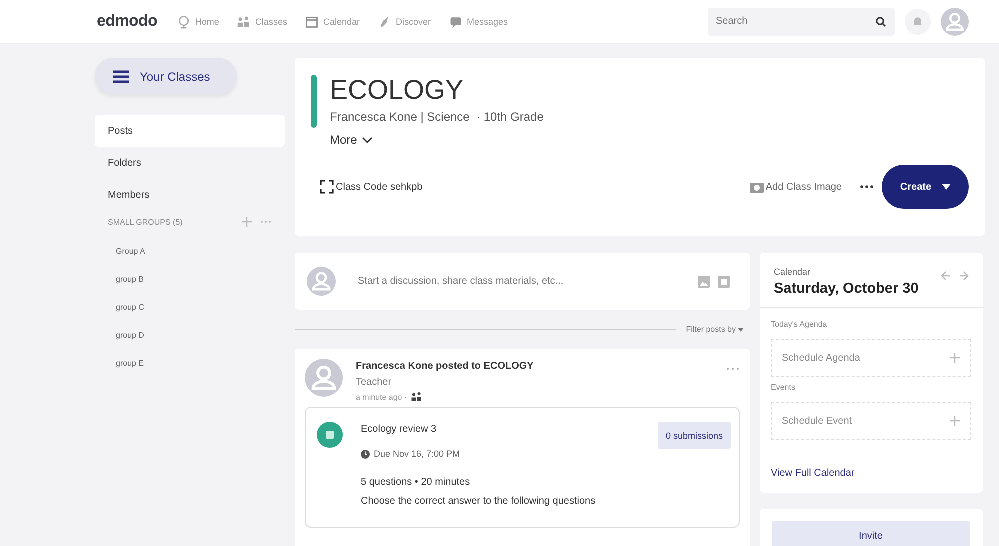 The height and width of the screenshot is (546, 999). What do you see at coordinates (190, 317) in the screenshot?
I see `group-item: group C` at bounding box center [190, 317].